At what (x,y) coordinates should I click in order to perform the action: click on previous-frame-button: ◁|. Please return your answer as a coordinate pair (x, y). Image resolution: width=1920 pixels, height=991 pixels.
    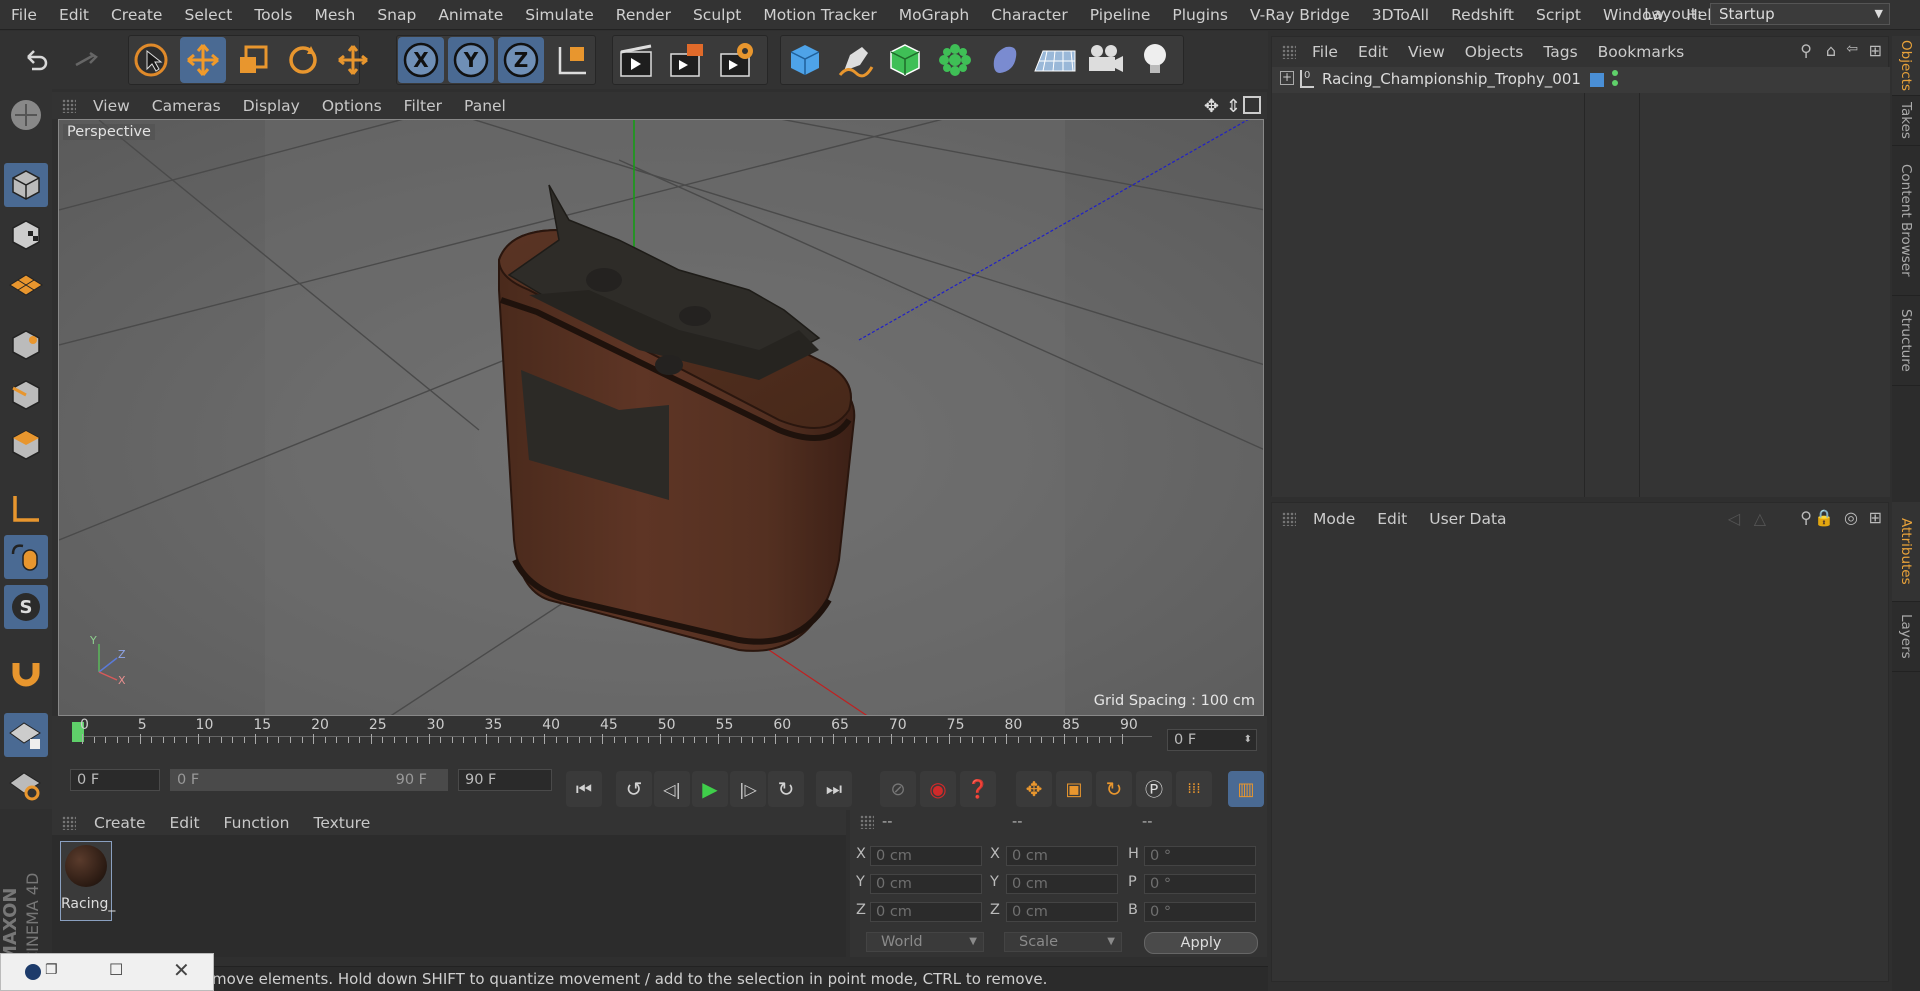
    Looking at the image, I should click on (672, 789).